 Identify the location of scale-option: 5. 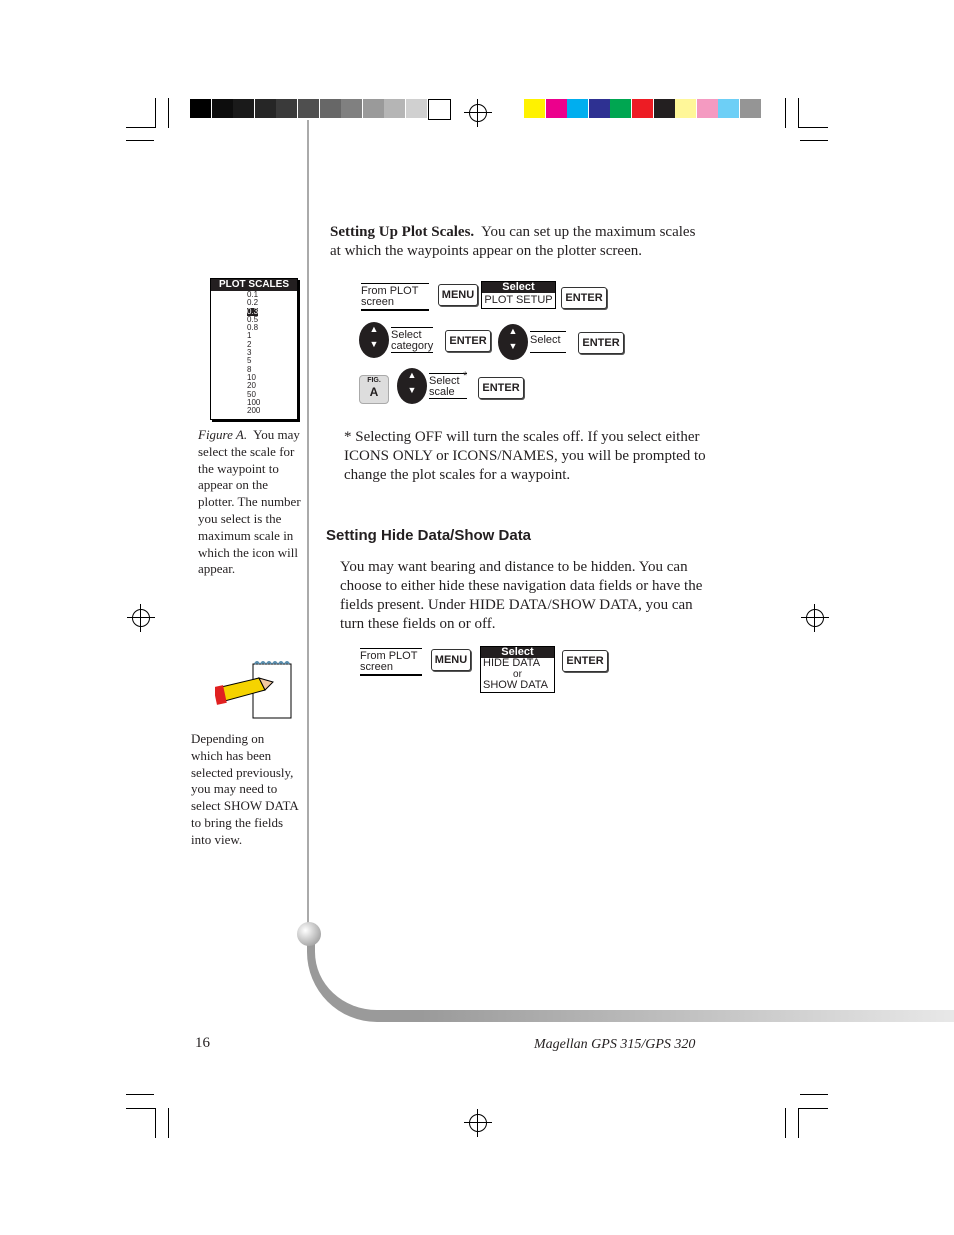
(272, 361).